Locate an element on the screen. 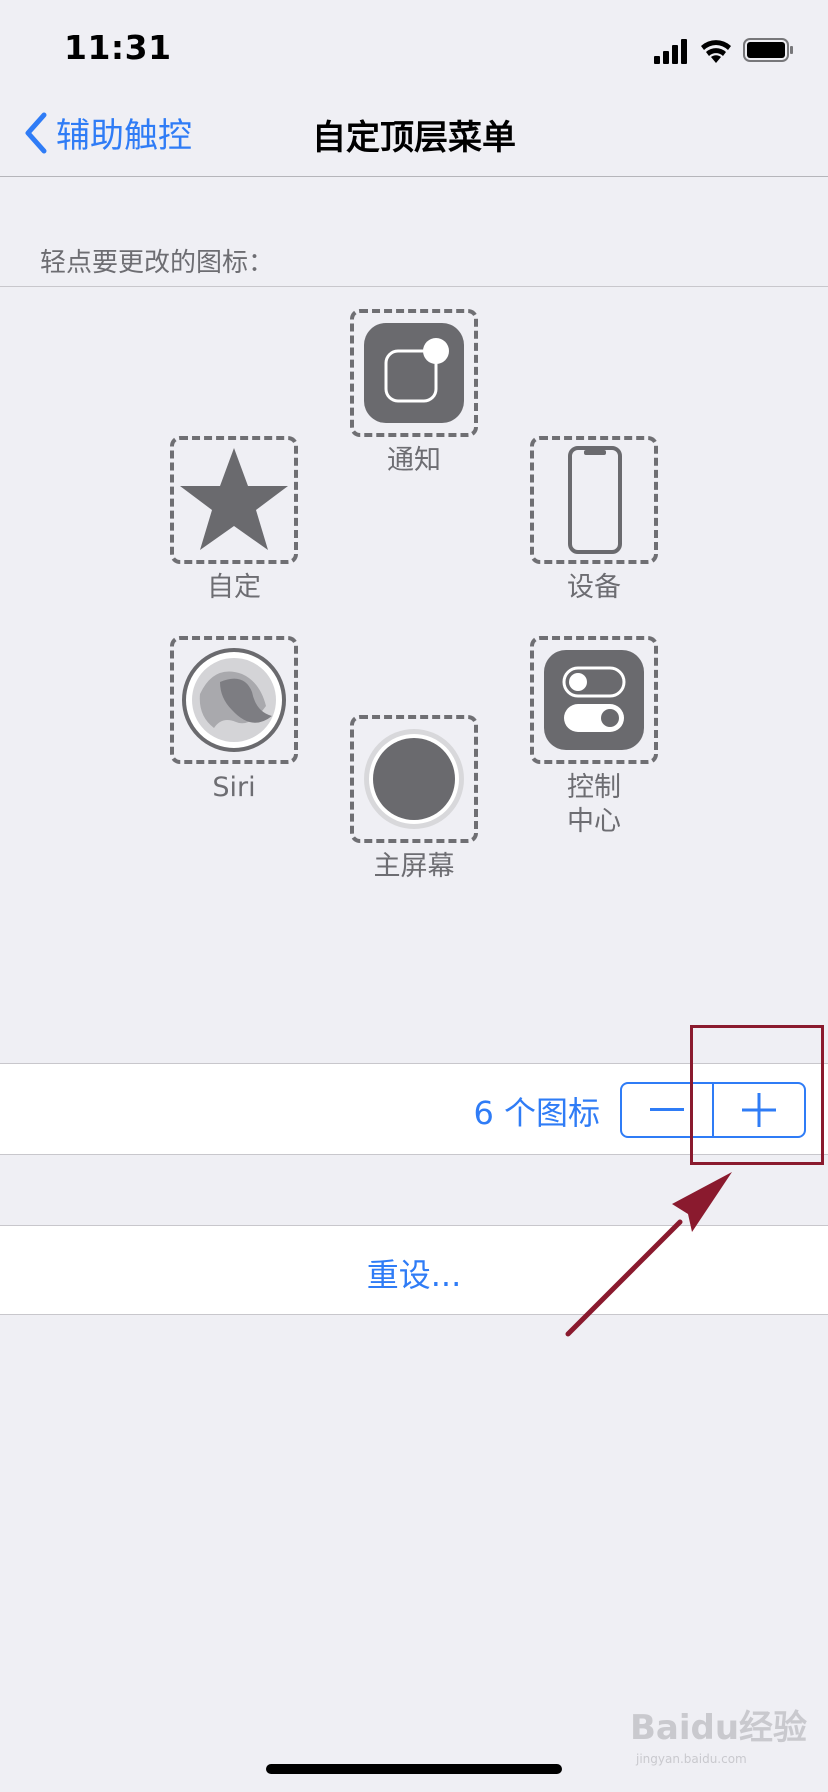 This screenshot has height=1792, width=828. back-label: 辅助触控 is located at coordinates (124, 136).